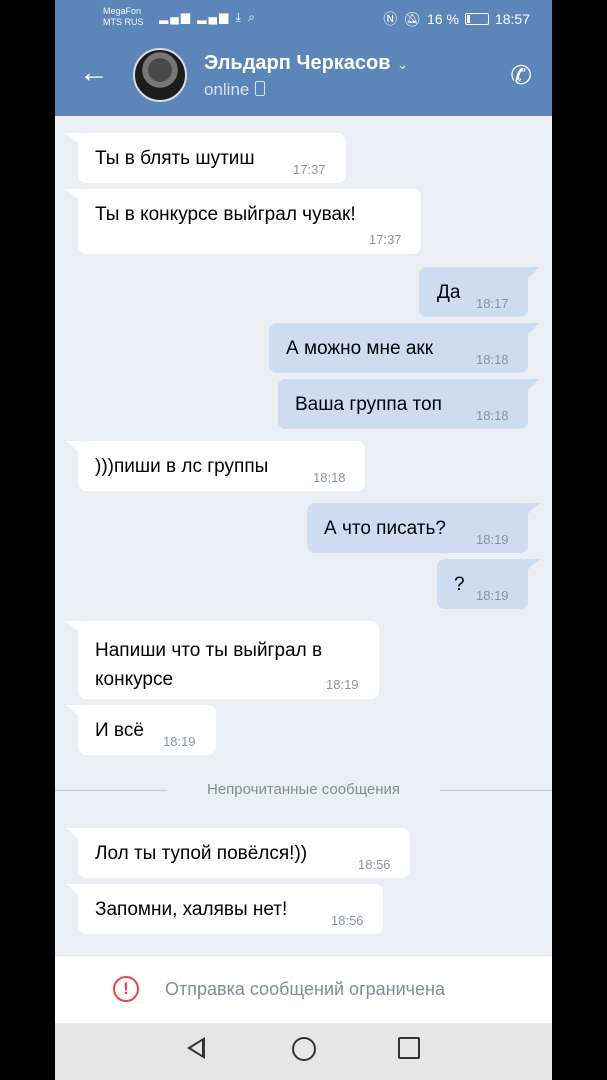 Image resolution: width=607 pixels, height=1080 pixels. What do you see at coordinates (459, 584) in the screenshot?
I see `message-text: ?` at bounding box center [459, 584].